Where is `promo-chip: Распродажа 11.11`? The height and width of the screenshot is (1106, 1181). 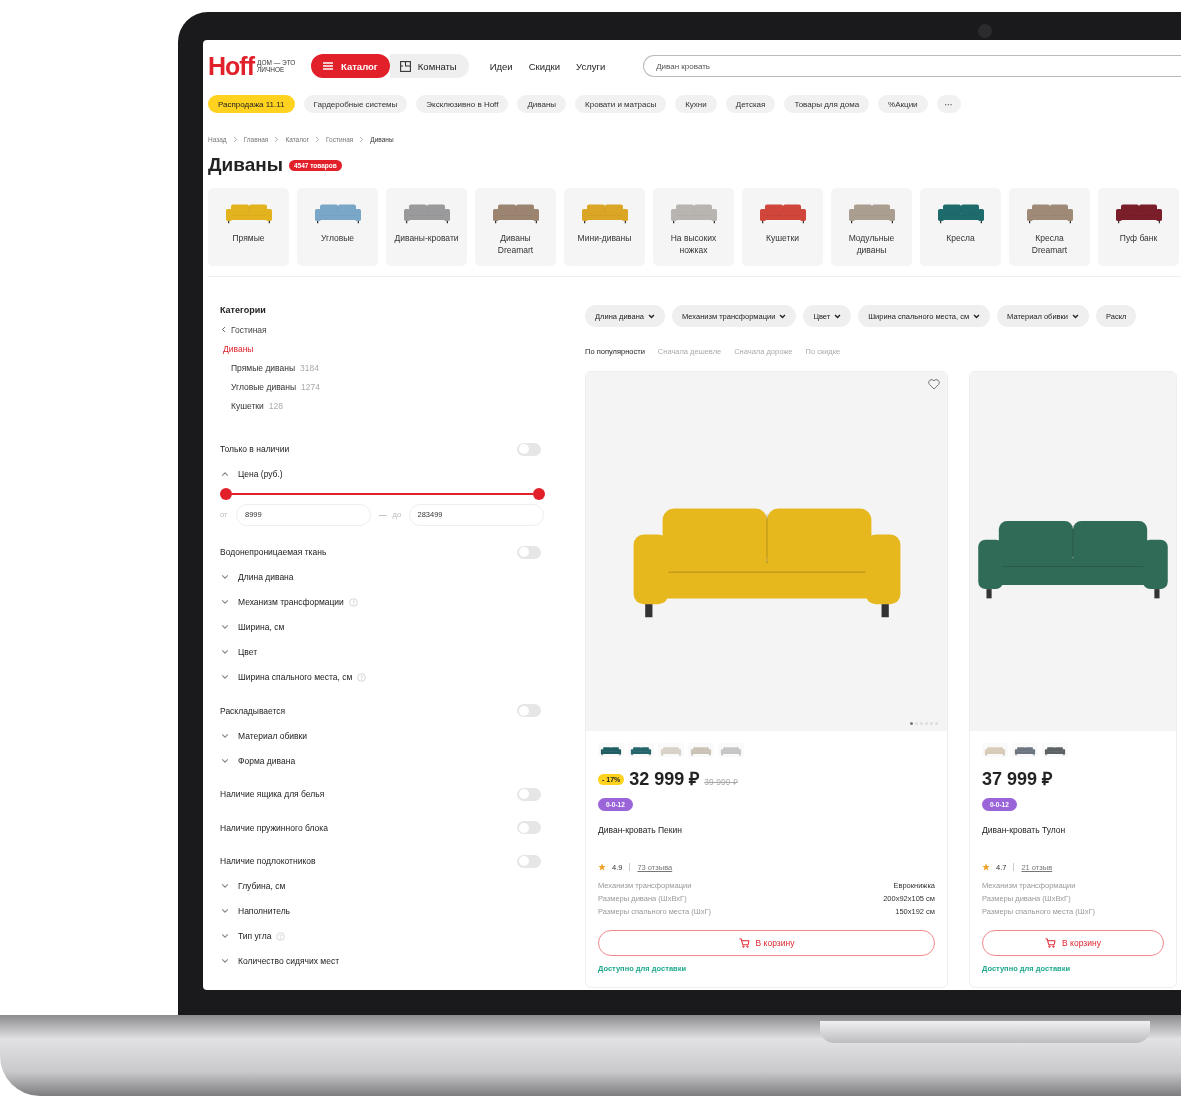
promo-chip: Распродажа 11.11 is located at coordinates (251, 104).